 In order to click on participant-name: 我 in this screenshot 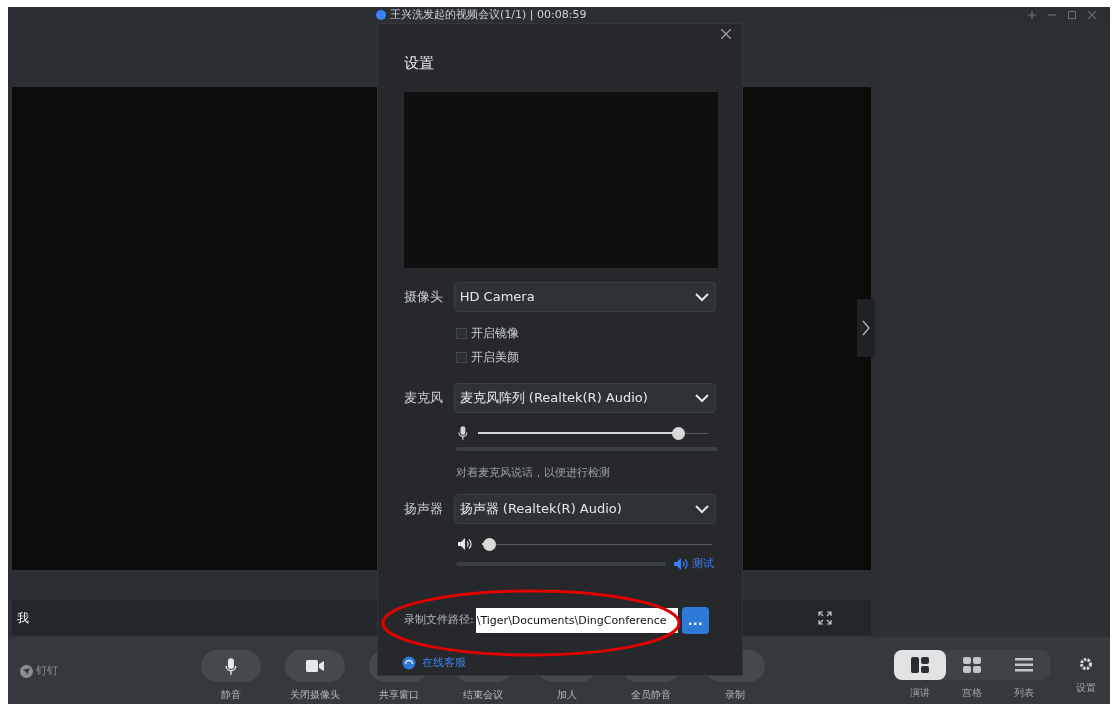, I will do `click(23, 618)`.